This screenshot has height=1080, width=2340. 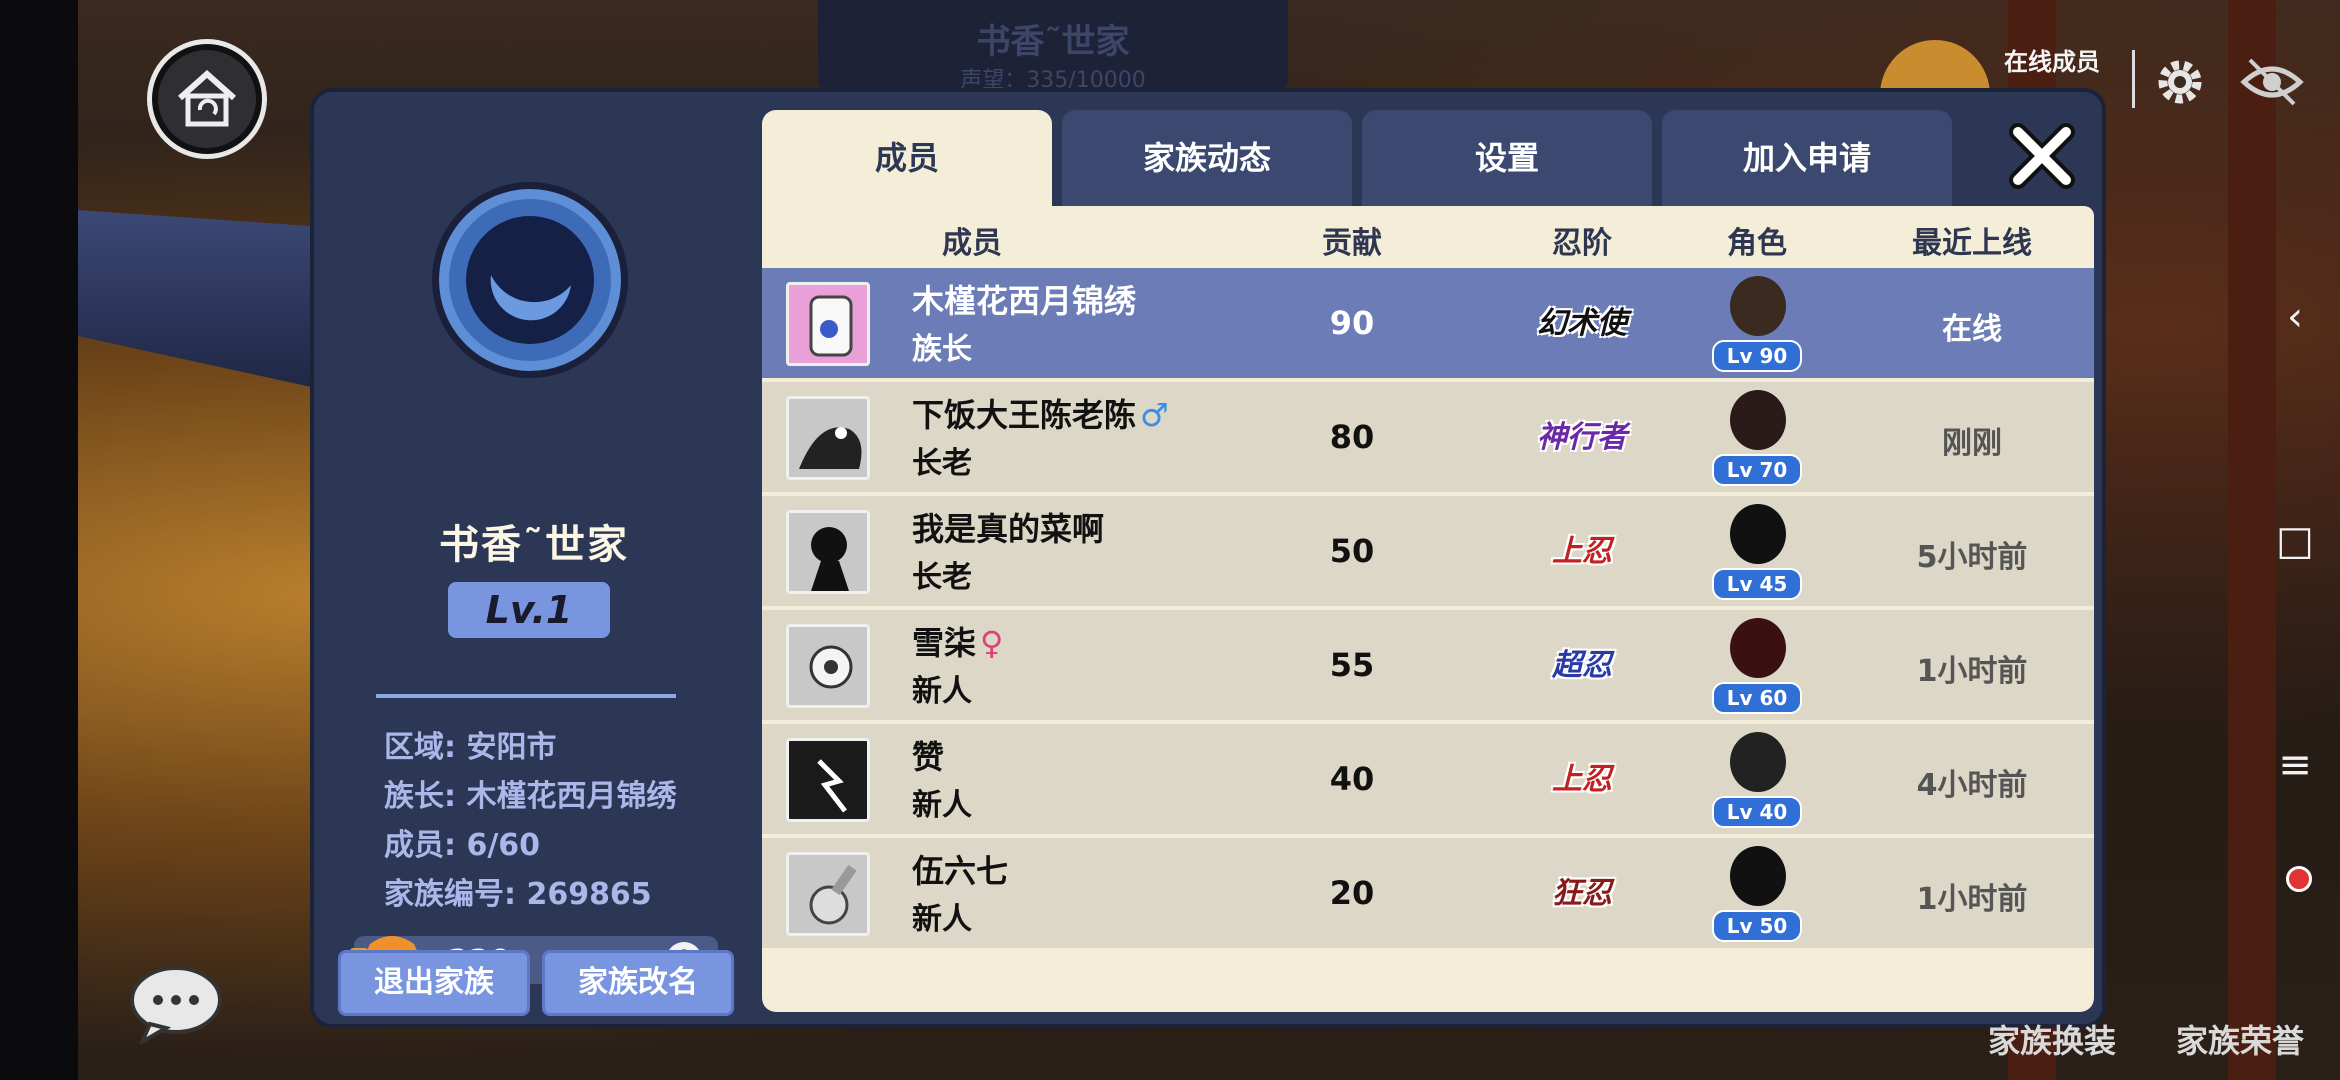 What do you see at coordinates (1428, 666) in the screenshot?
I see `table-row: 雪柒 ♀ 新人 55 超忍 Lv 60 1小时前` at bounding box center [1428, 666].